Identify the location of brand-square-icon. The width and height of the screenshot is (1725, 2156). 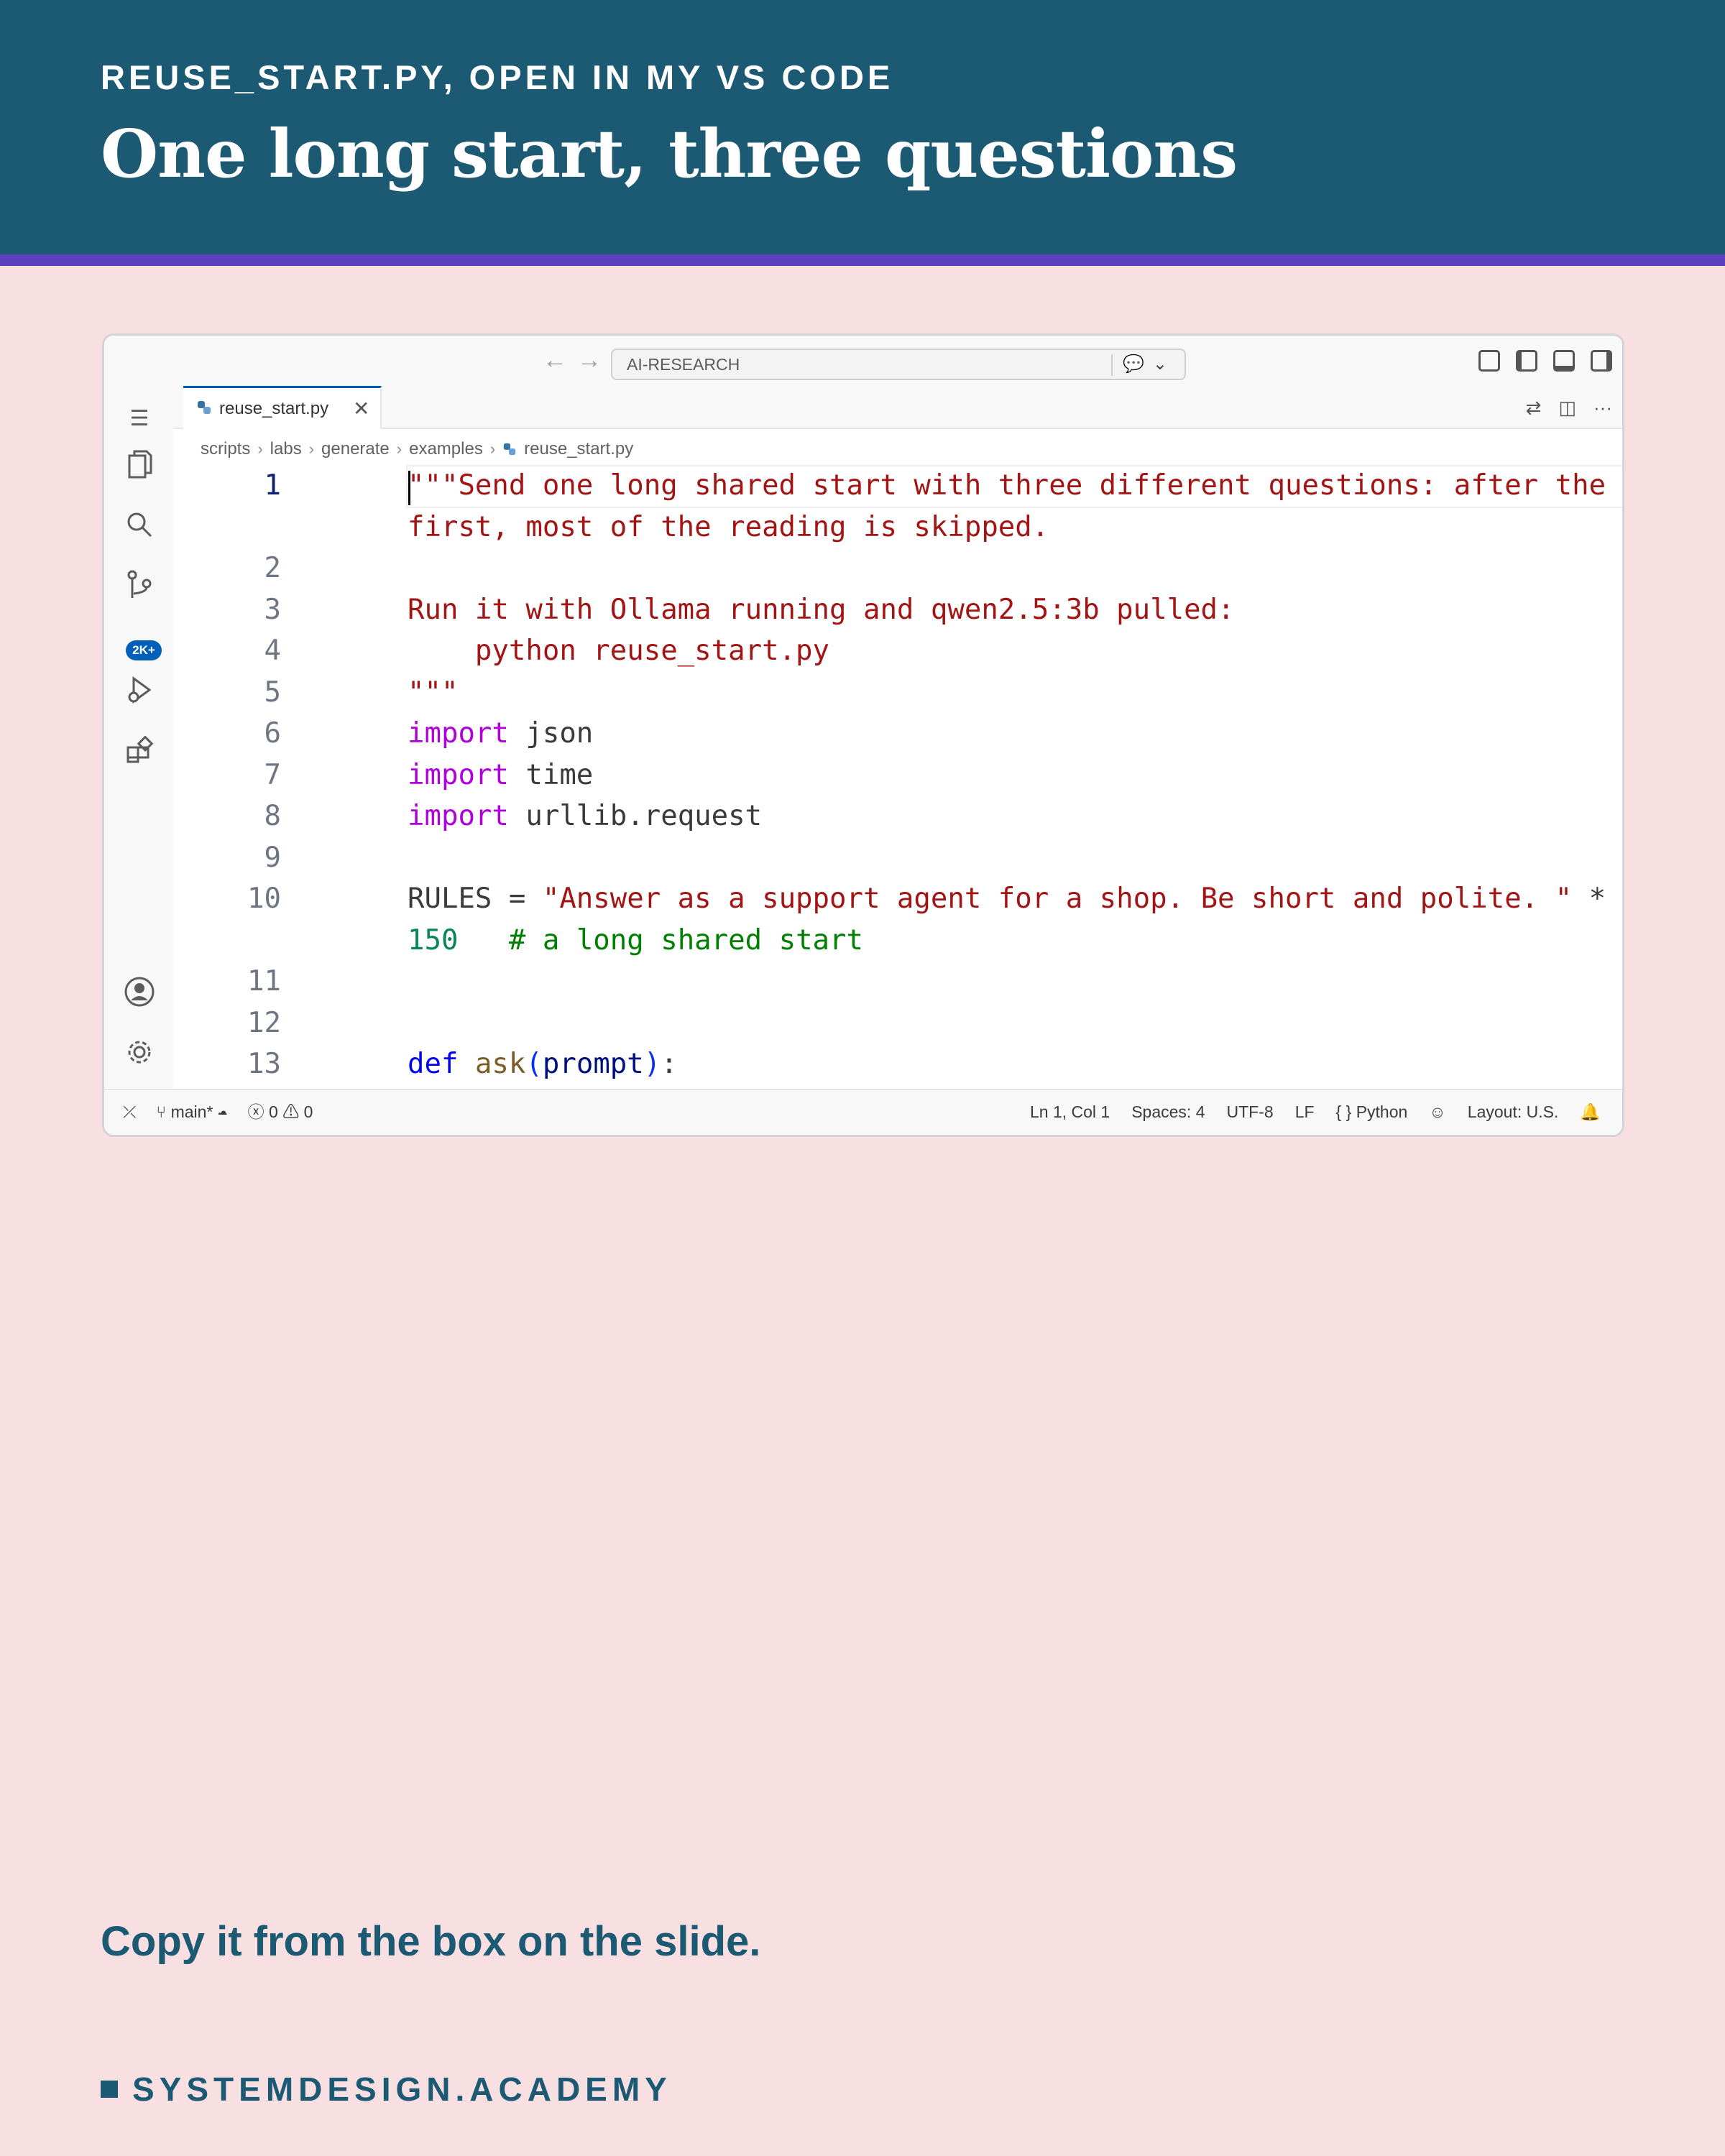
(109, 2089).